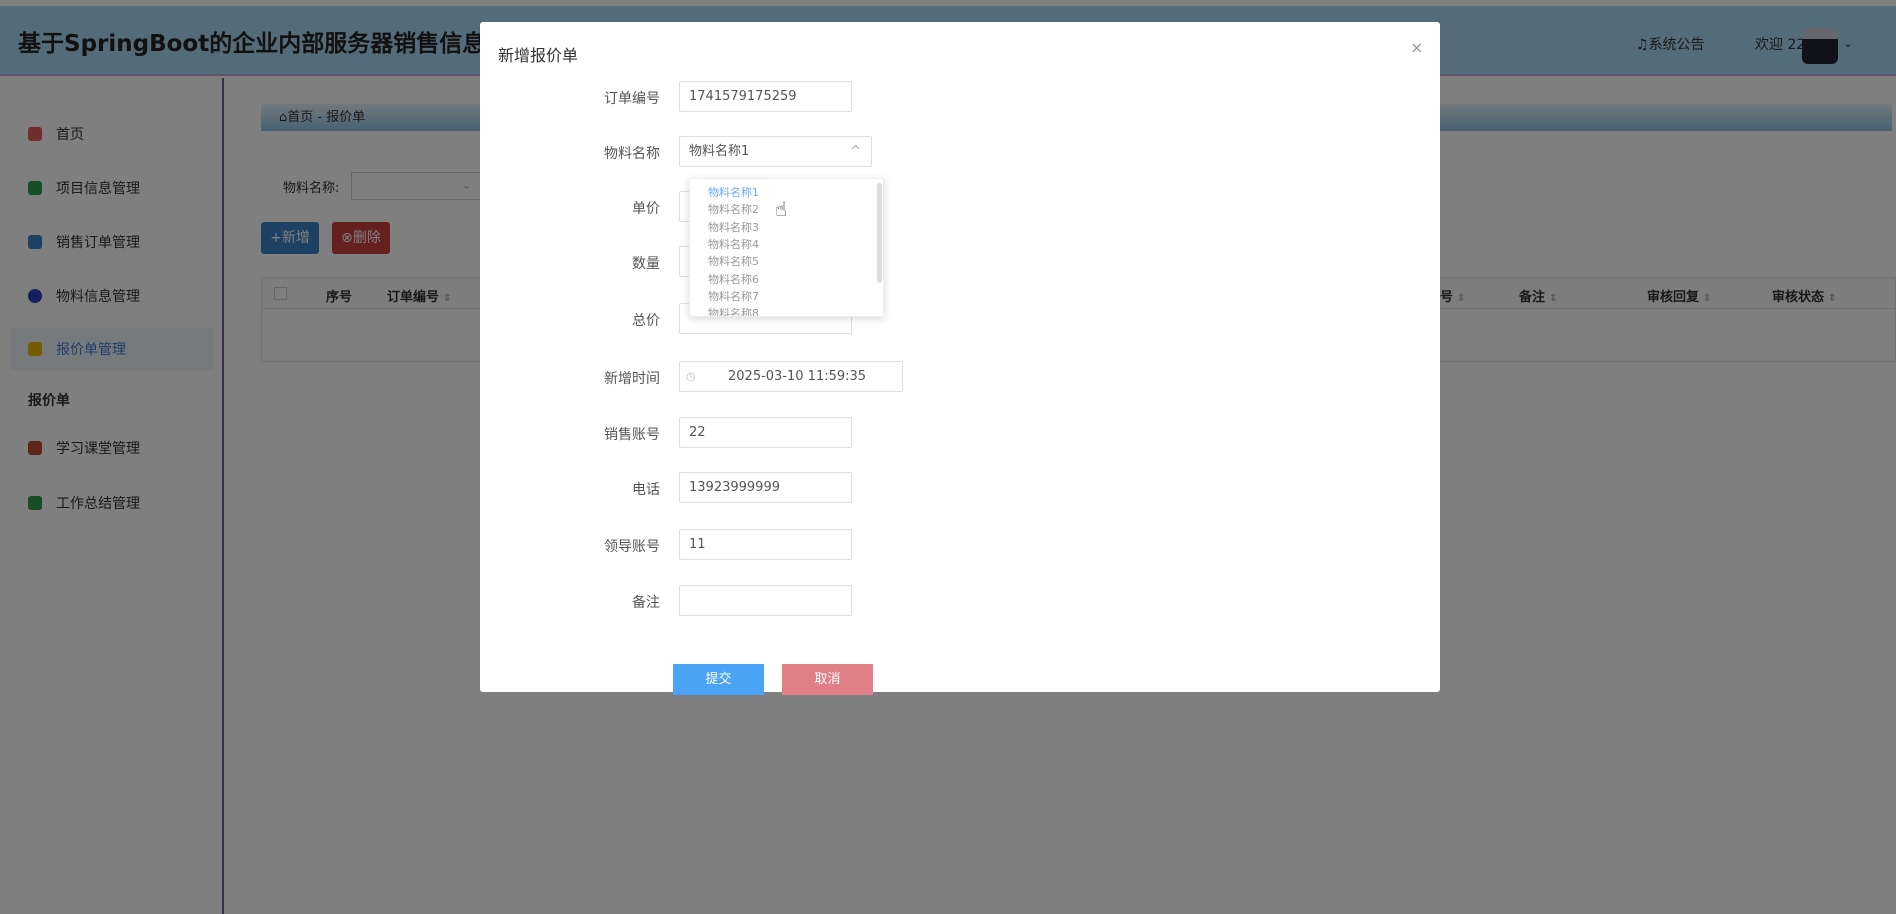 This screenshot has width=1896, height=914. Describe the element at coordinates (646, 209) in the screenshot. I see `field-label: 单价` at that location.